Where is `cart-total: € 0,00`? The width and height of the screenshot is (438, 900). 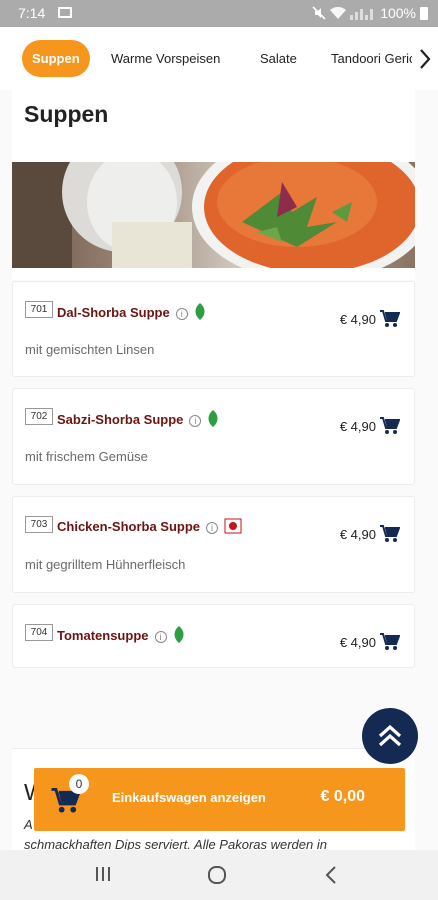 cart-total: € 0,00 is located at coordinates (342, 796).